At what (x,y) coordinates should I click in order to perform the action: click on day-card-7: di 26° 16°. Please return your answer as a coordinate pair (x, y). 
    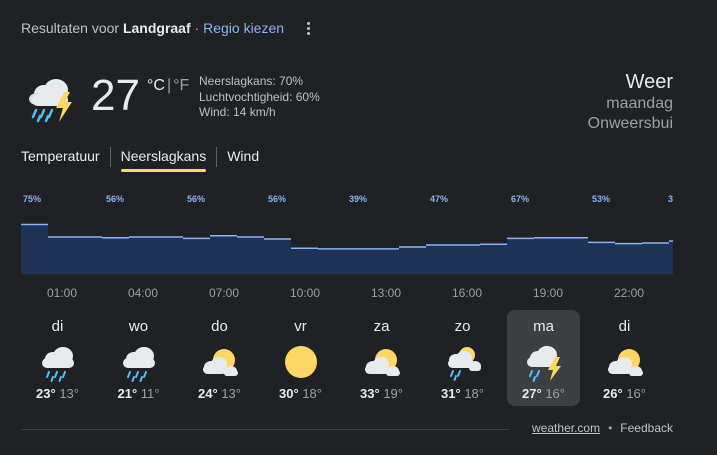
    Looking at the image, I should click on (624, 358).